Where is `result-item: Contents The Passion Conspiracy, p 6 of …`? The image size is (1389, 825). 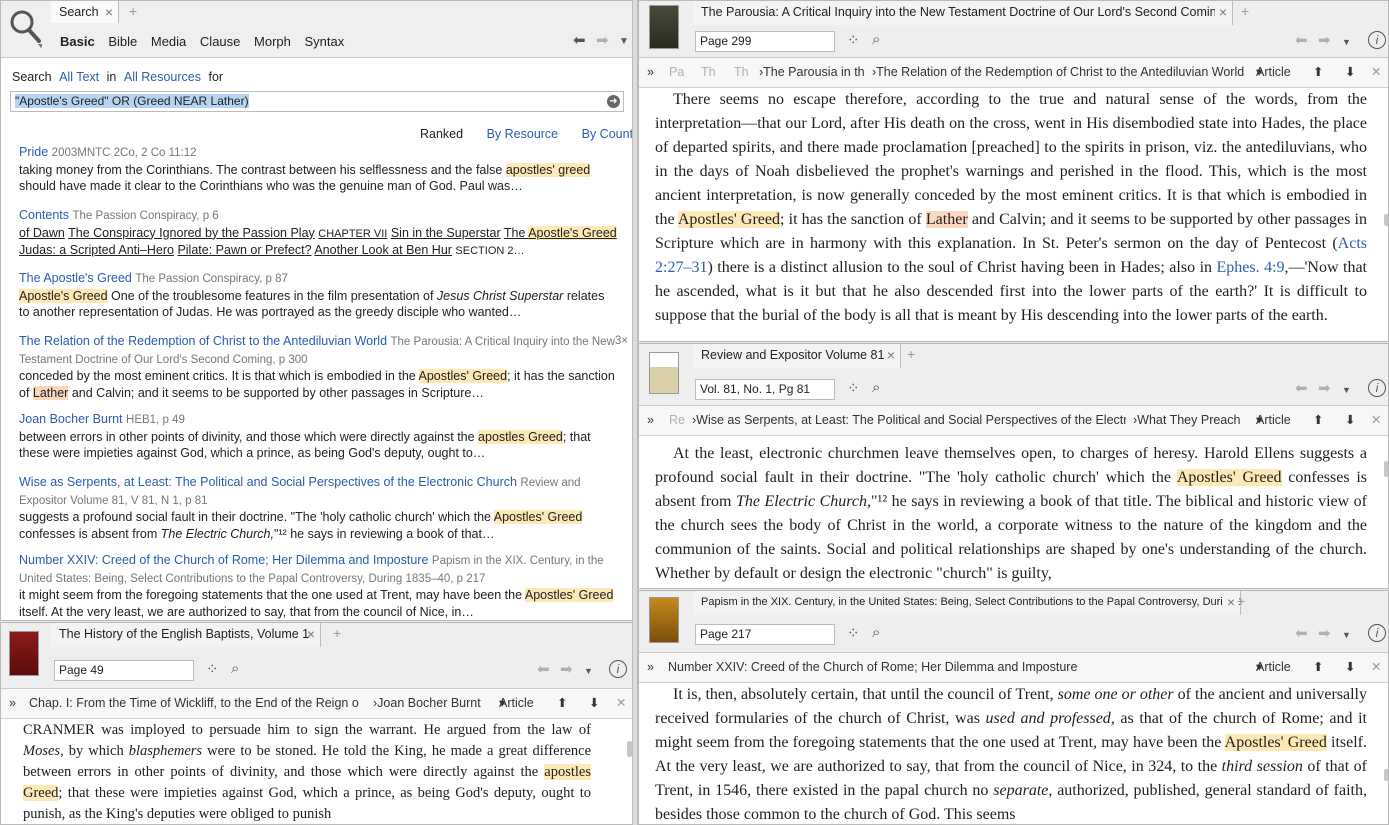 result-item: Contents The Passion Conspiracy, p 6 of … is located at coordinates (318, 233).